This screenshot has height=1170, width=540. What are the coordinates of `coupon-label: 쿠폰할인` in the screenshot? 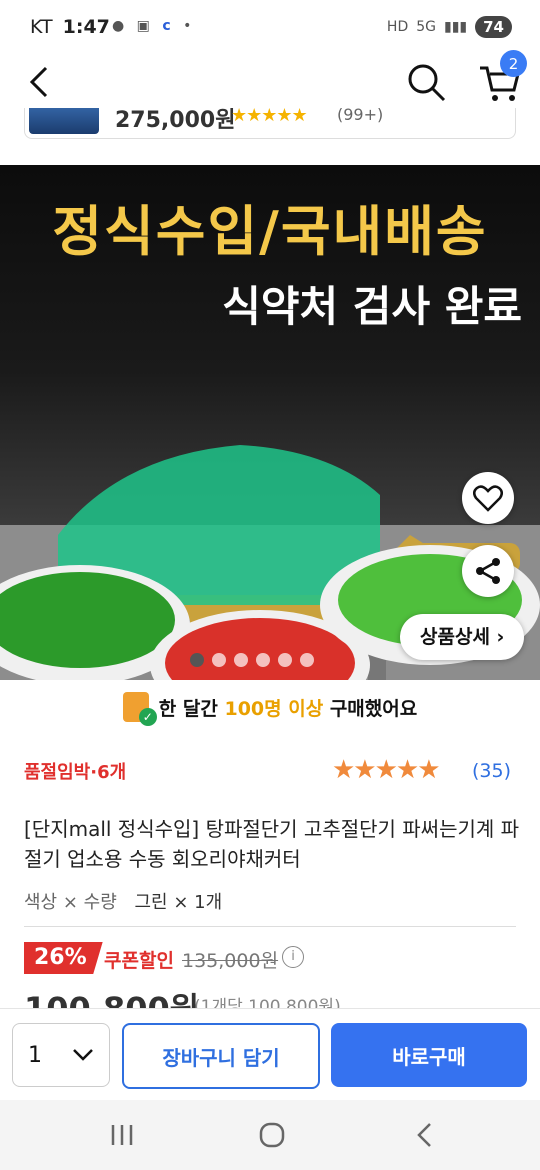 It's located at (139, 961).